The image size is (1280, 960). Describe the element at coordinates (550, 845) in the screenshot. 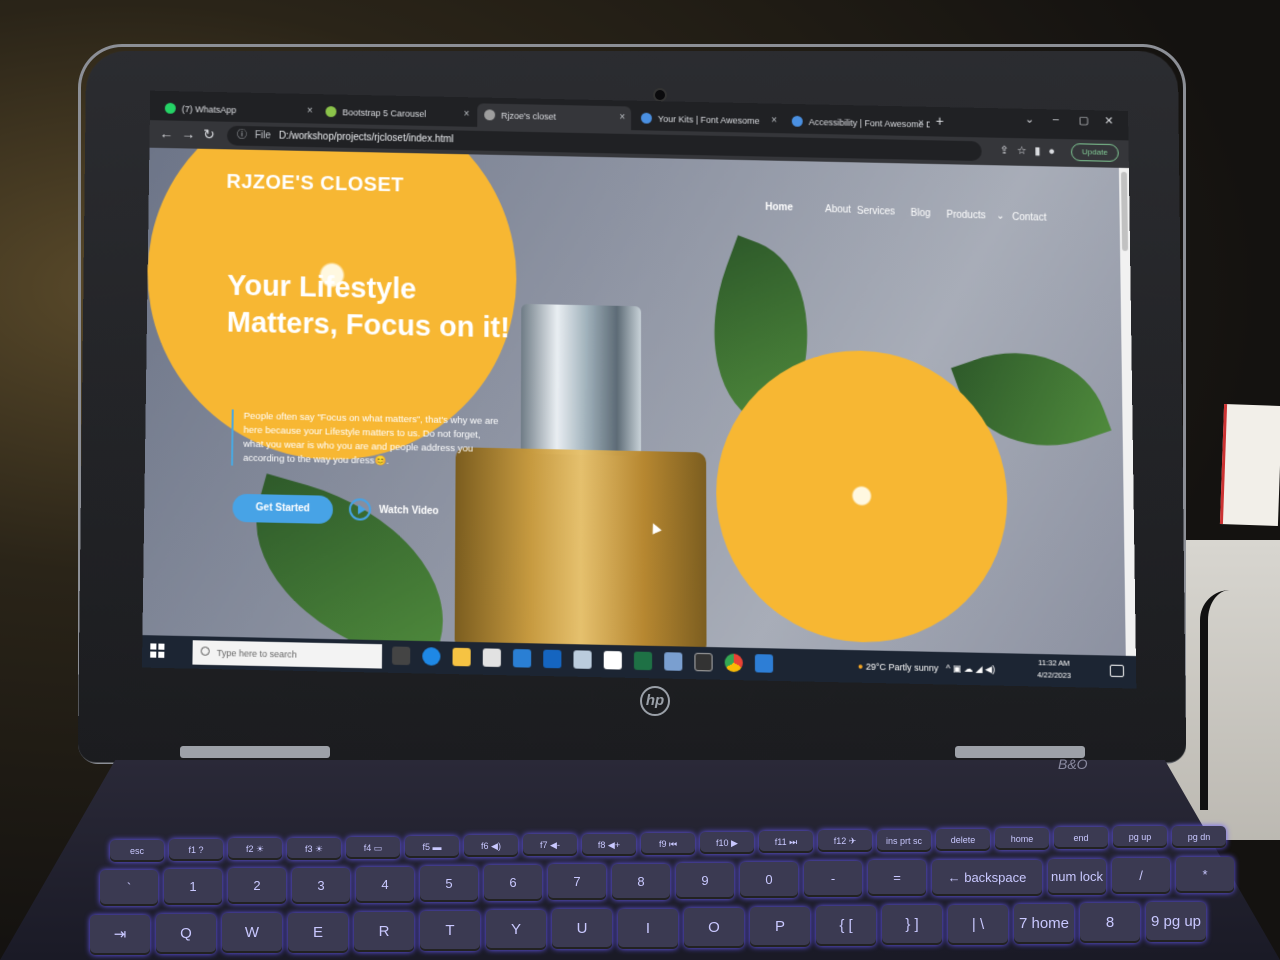

I see `keyboard-key: f7 ◀-` at that location.